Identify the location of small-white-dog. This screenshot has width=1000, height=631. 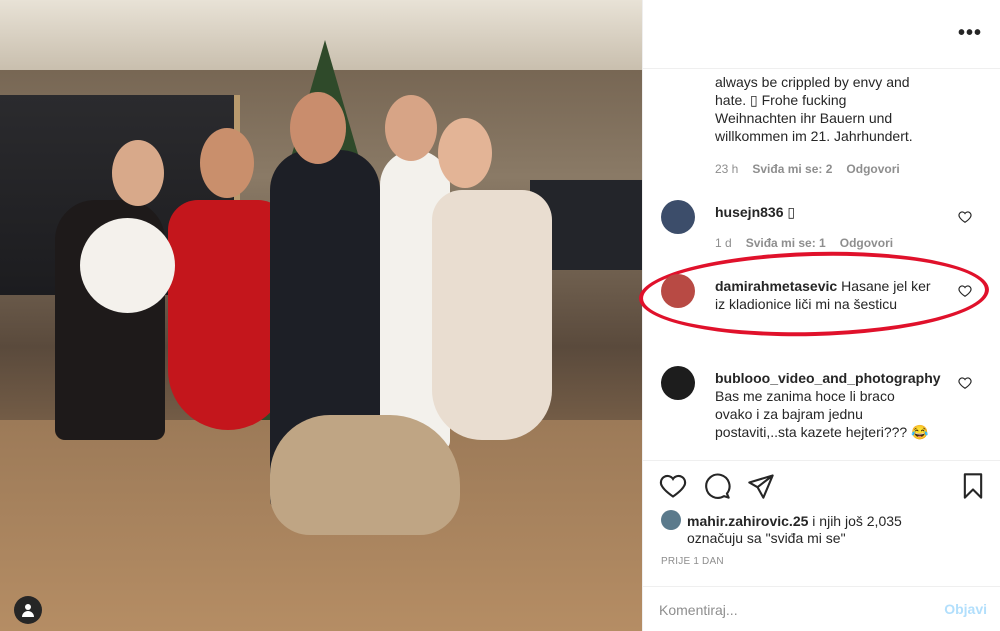
(127, 265).